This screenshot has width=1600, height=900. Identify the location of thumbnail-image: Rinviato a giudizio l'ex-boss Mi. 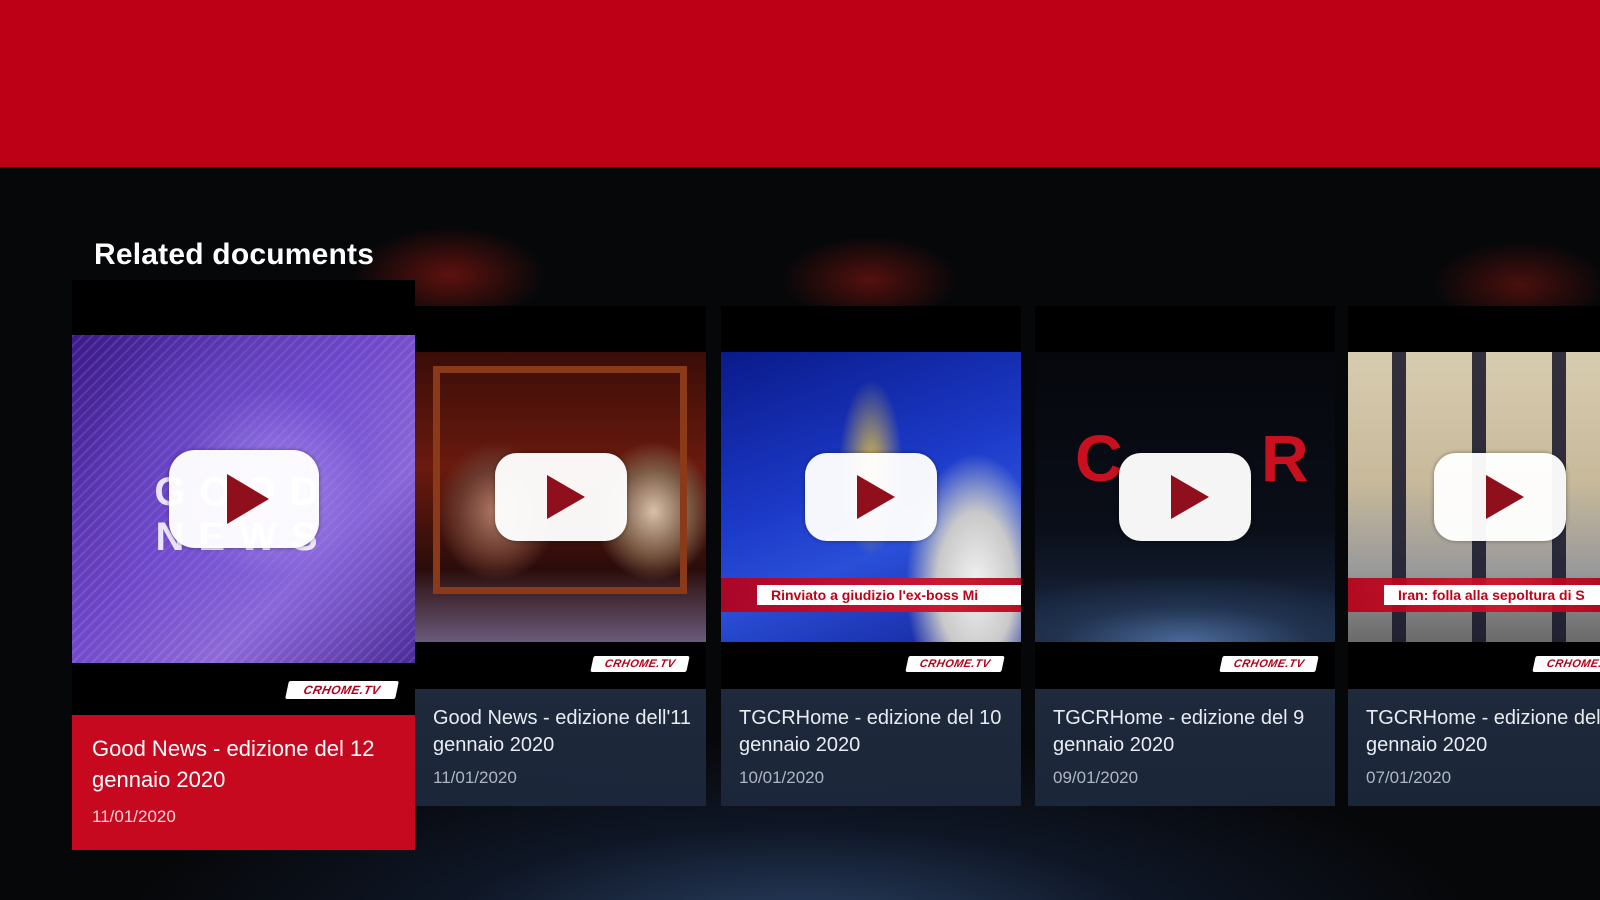
(871, 497).